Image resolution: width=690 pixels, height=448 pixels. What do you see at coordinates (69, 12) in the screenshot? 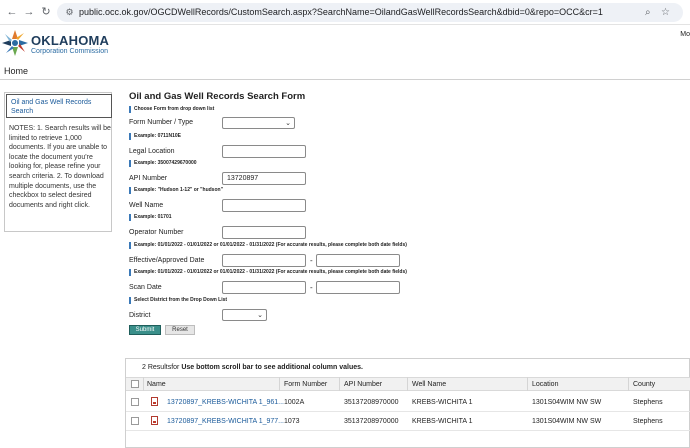
I see `site-info-icon: ⚙` at bounding box center [69, 12].